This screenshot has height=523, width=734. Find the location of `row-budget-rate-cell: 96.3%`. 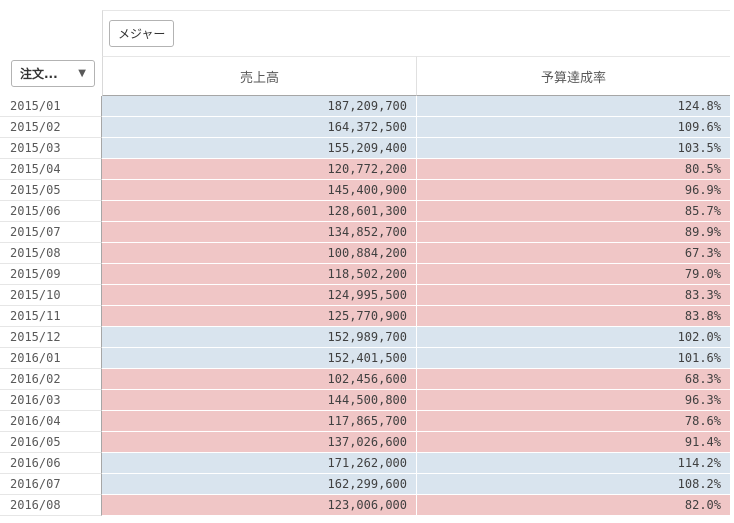

row-budget-rate-cell: 96.3% is located at coordinates (573, 400).